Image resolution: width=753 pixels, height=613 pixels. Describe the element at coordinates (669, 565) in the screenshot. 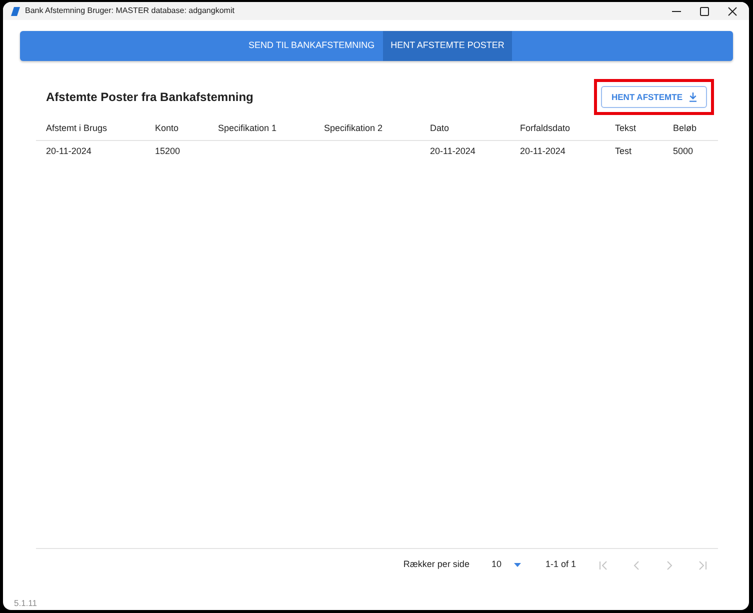

I see `chevron-right-icon` at that location.